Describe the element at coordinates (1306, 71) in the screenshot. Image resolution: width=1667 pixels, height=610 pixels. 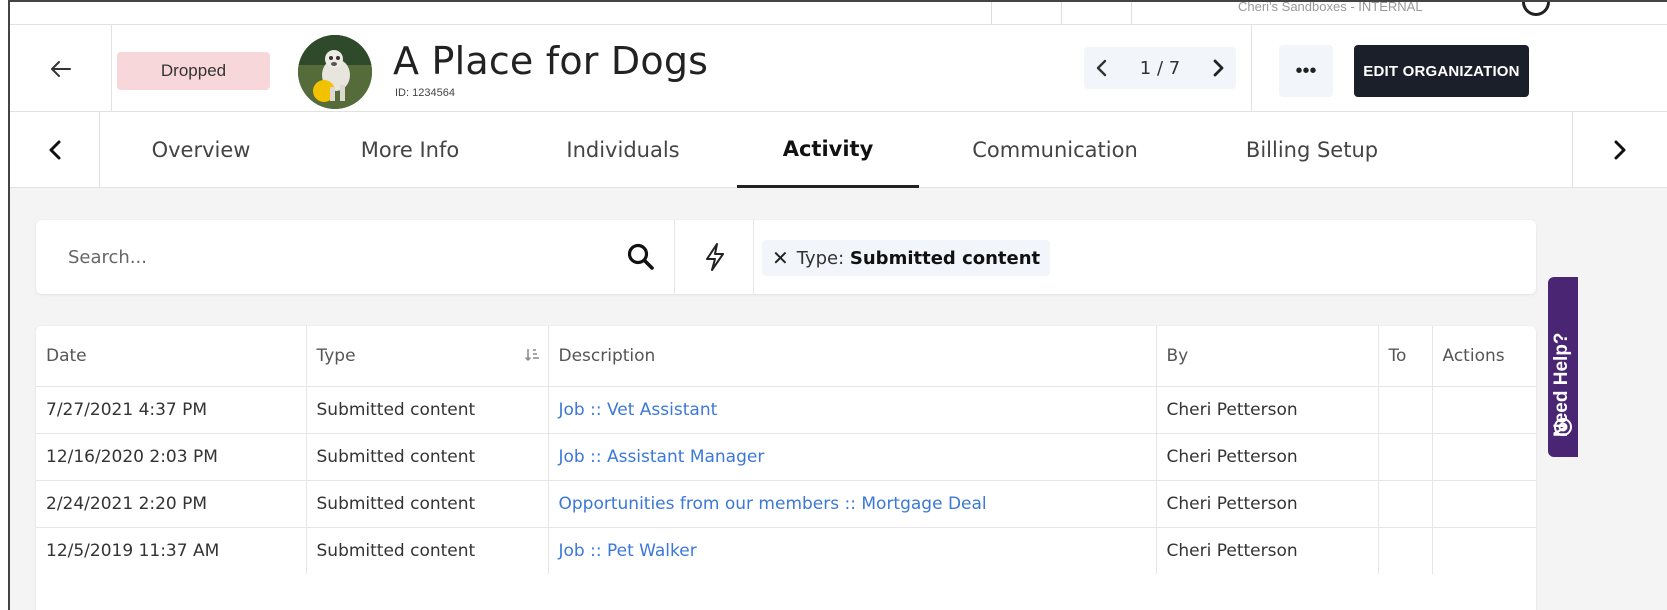
I see `more-options-button: •••` at that location.